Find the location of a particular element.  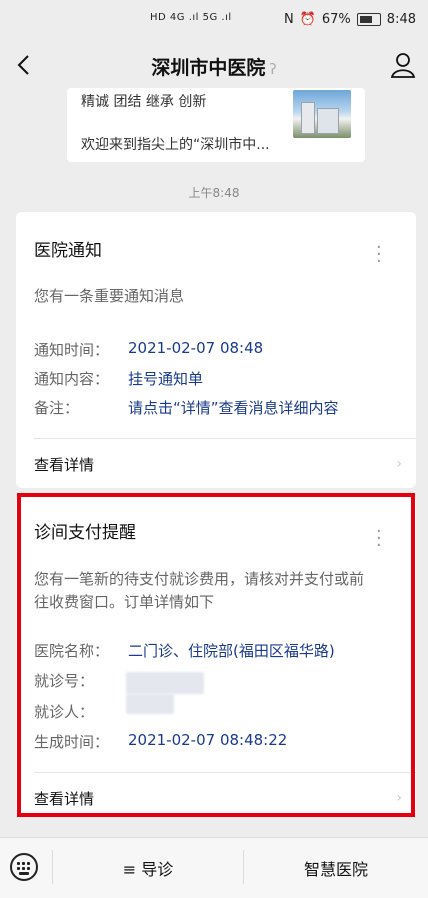

row-key: 通知内容： is located at coordinates (72, 379).